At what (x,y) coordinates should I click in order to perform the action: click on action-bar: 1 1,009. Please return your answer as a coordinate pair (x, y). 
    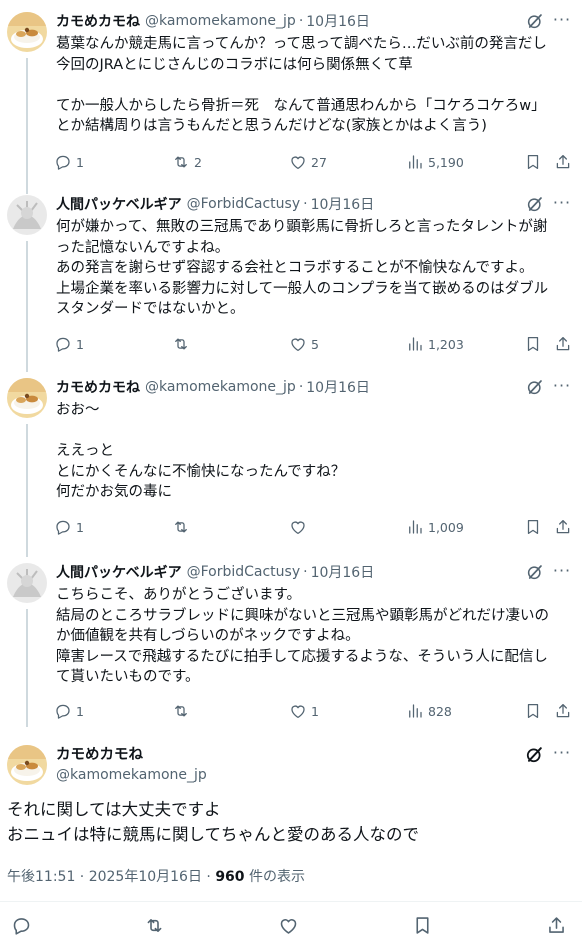
    Looking at the image, I should click on (314, 527).